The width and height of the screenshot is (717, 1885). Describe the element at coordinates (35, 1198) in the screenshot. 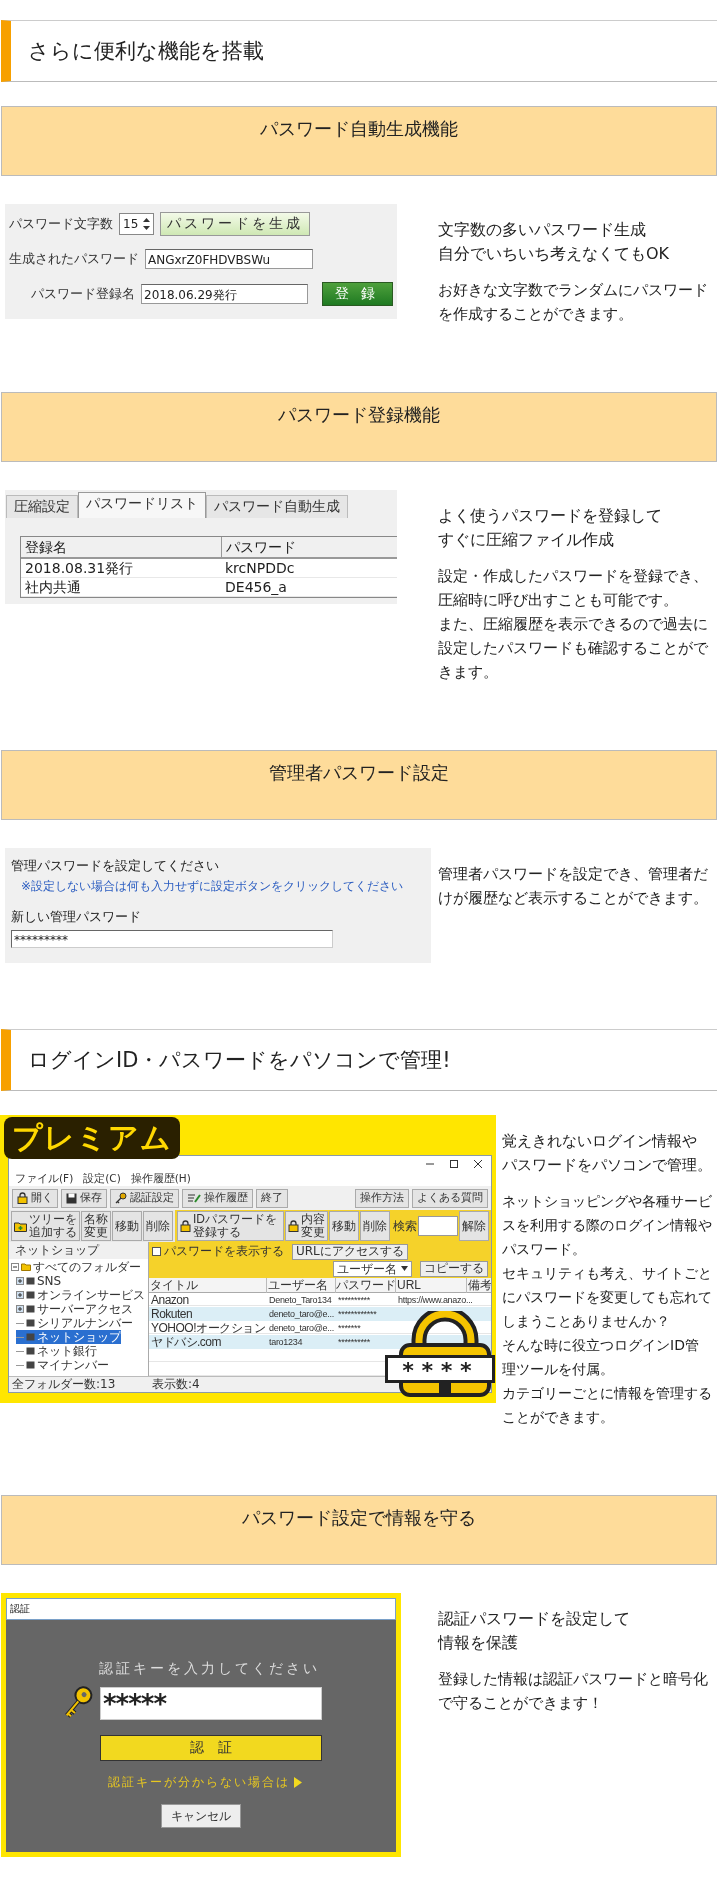

I see `toolbar-button: 開く` at that location.